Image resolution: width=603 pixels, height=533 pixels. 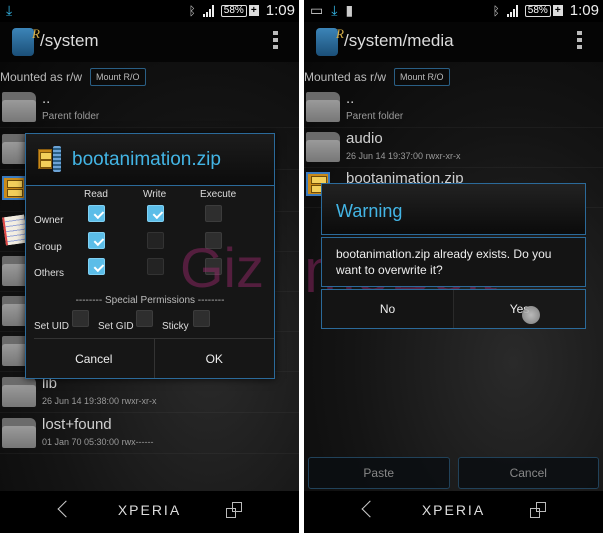 What do you see at coordinates (213, 213) in the screenshot?
I see `owner-execute-checkbox` at bounding box center [213, 213].